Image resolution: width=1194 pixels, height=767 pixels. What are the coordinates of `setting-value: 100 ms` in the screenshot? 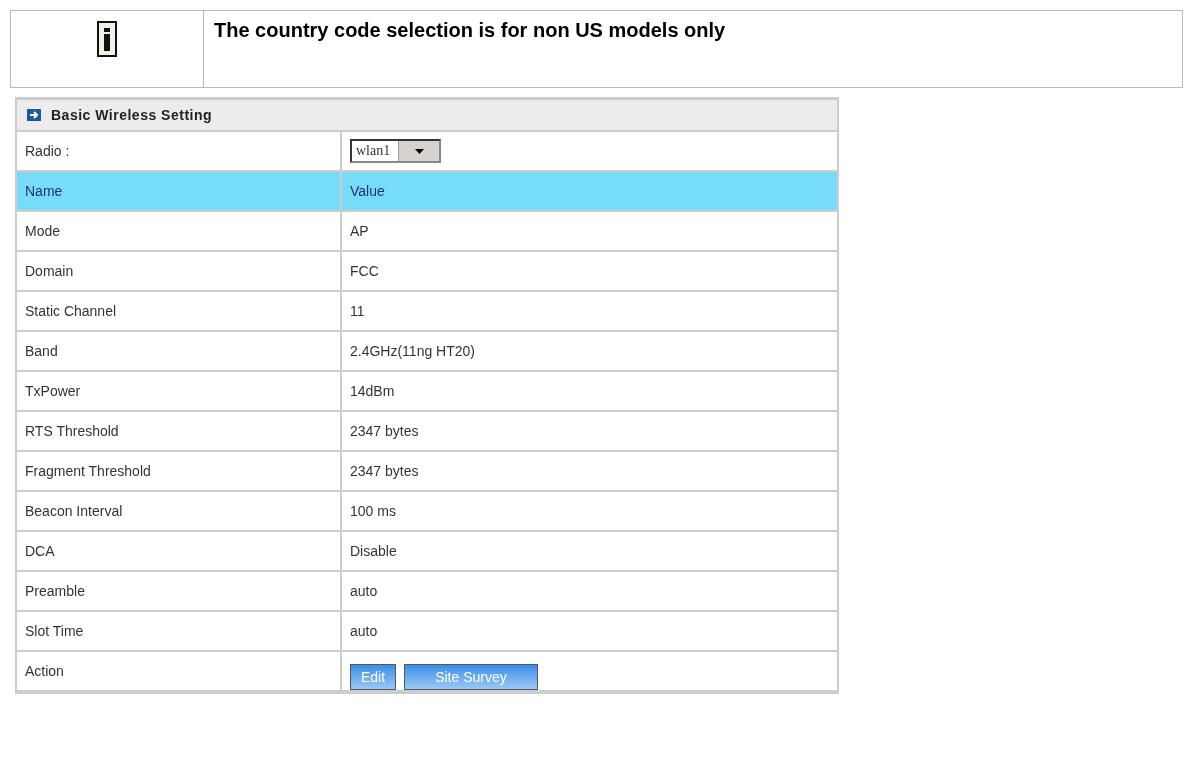 It's located at (373, 511).